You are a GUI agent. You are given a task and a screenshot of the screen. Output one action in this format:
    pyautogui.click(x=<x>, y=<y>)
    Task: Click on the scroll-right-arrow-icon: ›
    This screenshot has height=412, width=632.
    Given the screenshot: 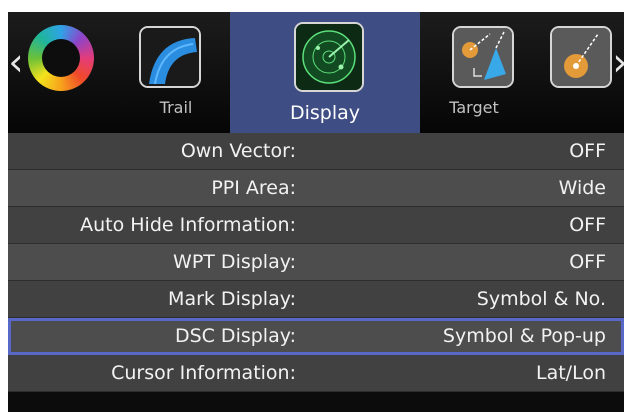 What is the action you would take?
    pyautogui.click(x=618, y=62)
    